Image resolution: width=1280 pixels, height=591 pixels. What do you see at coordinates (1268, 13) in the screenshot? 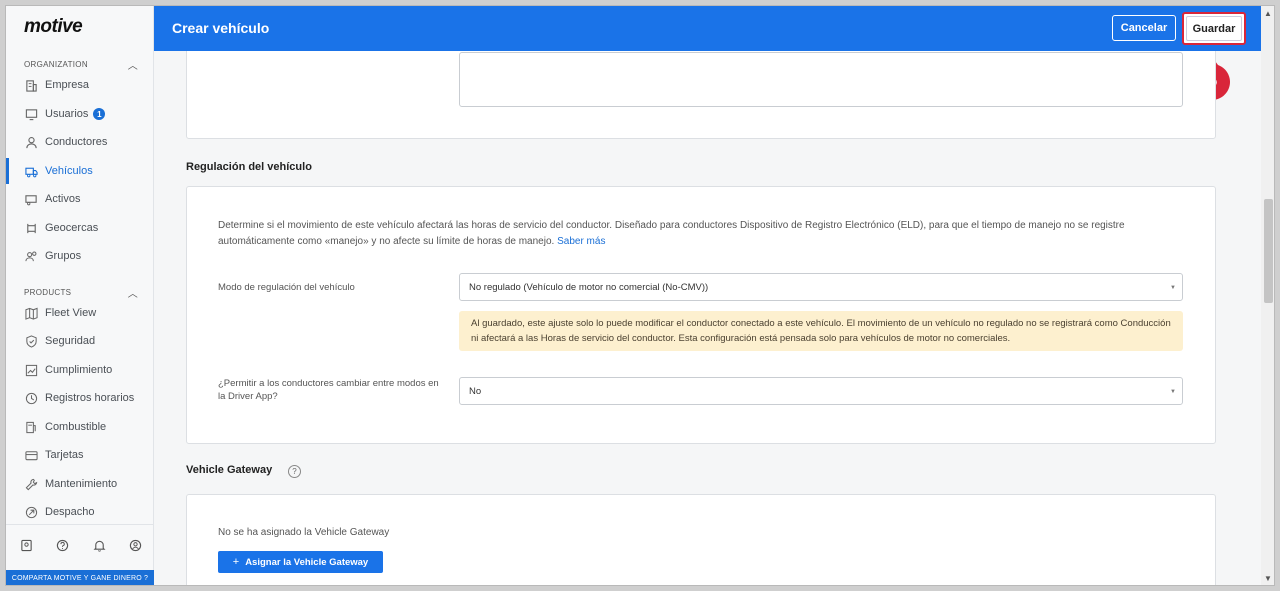
I see `scroll-up-icon: ▲` at bounding box center [1268, 13].